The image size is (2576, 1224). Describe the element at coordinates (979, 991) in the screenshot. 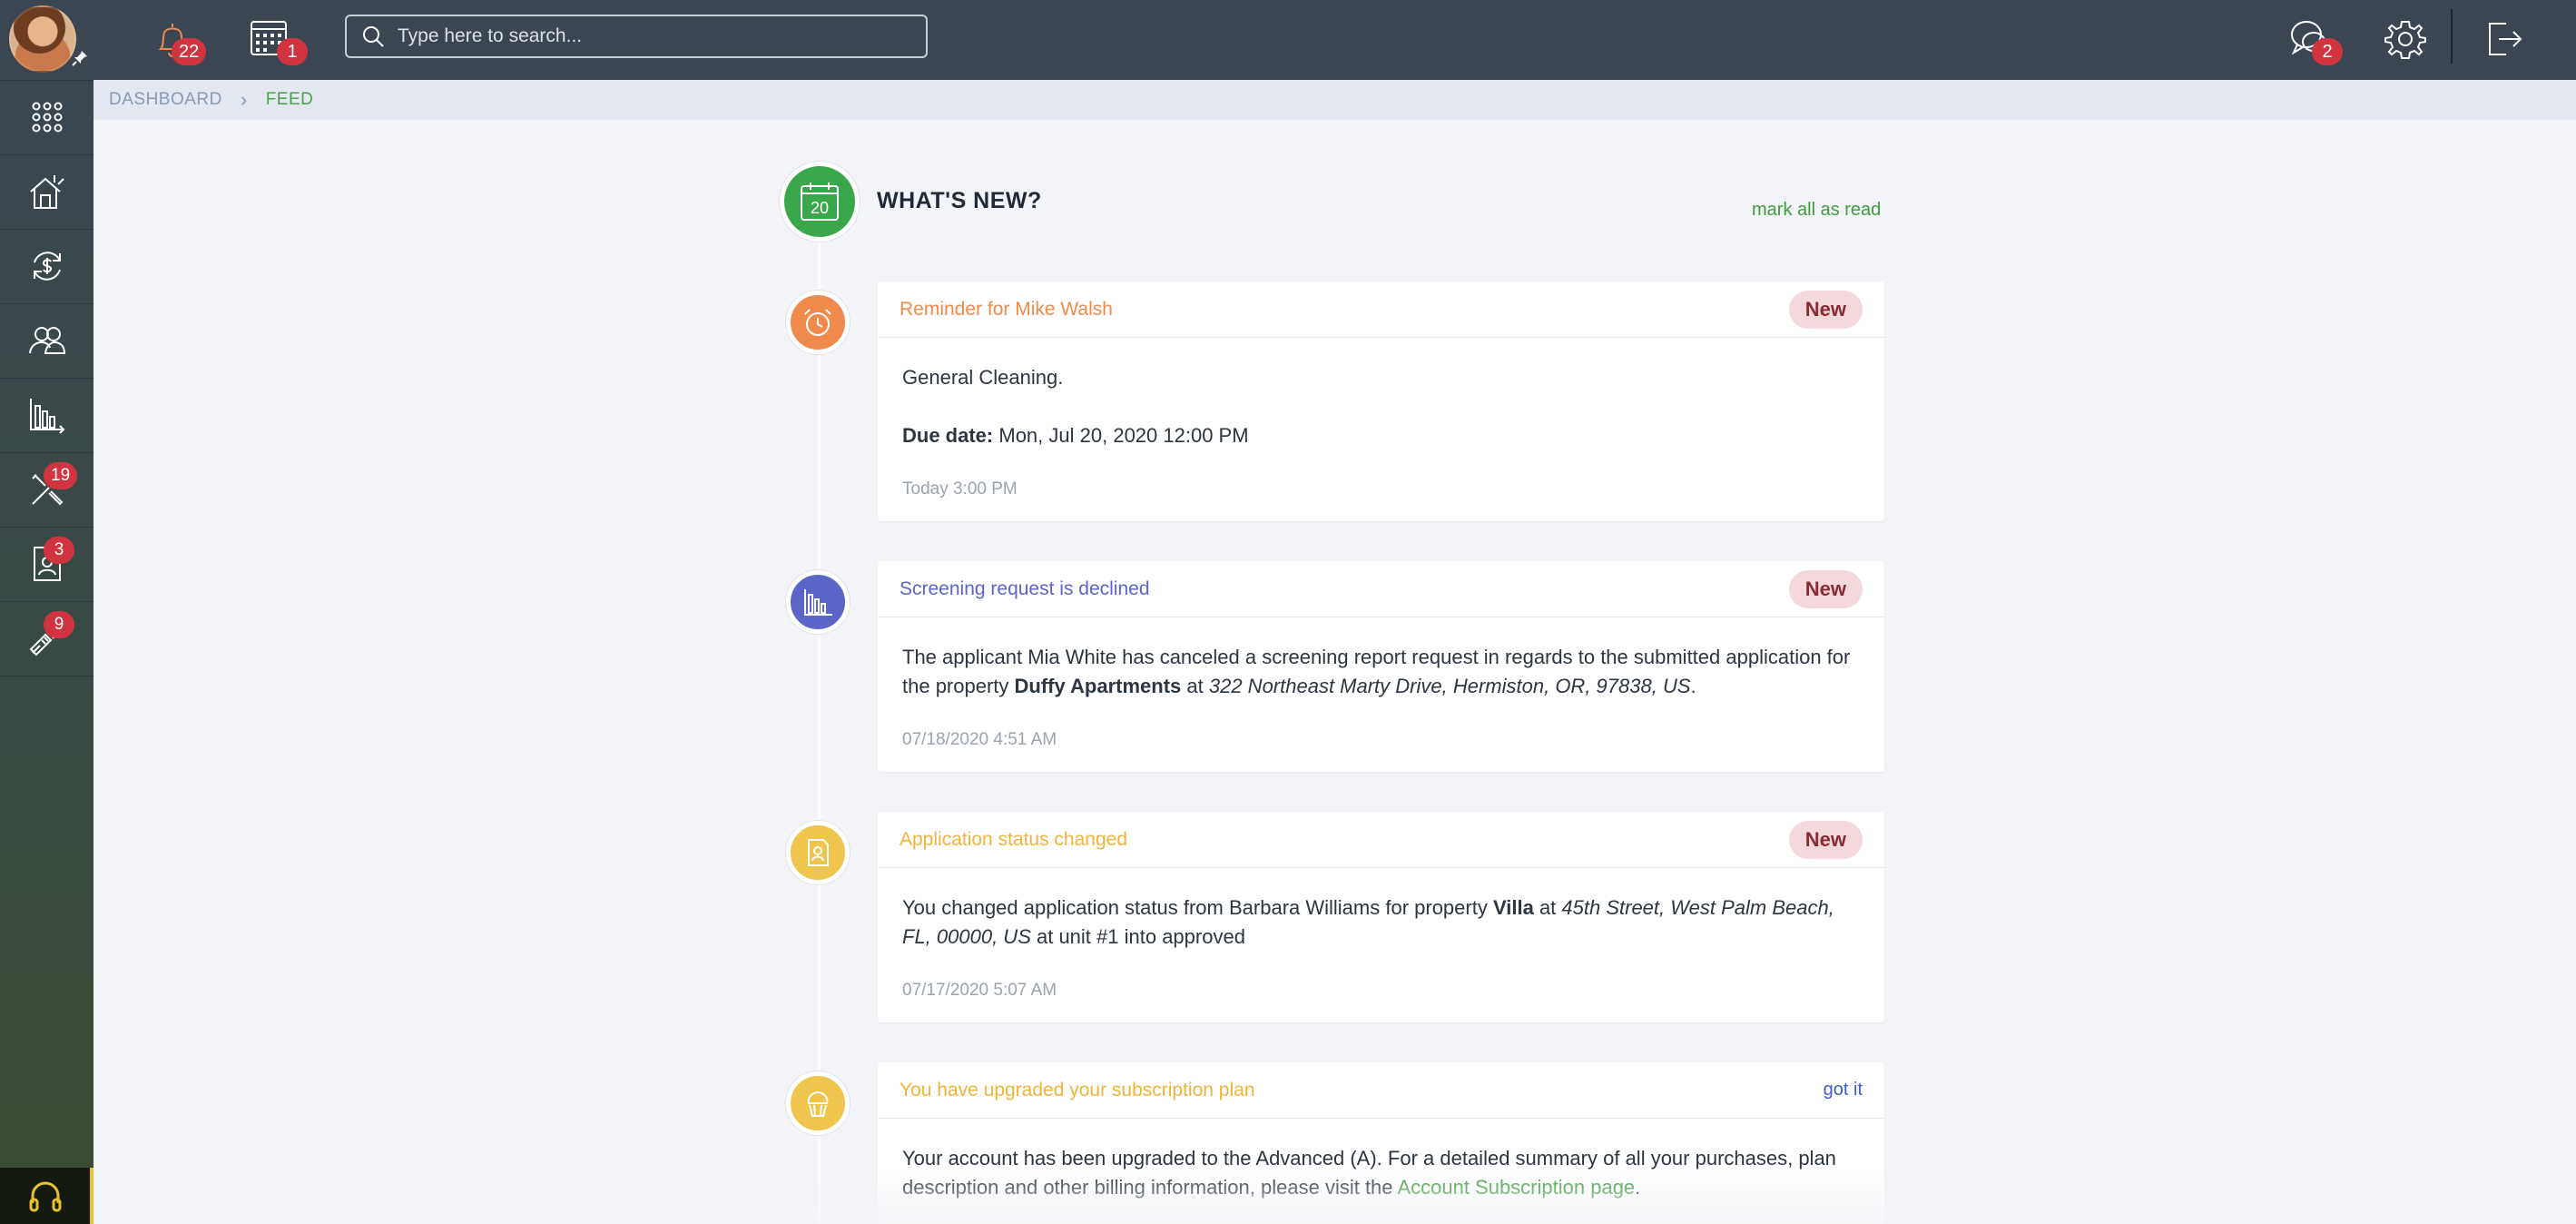

I see `card-timestamp: 07/17/2020 5:07 AM` at that location.